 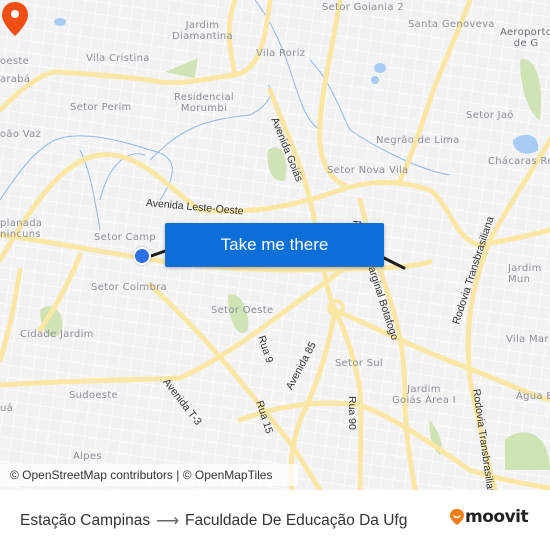 I want to click on neighborhood-label: arabá, so click(x=15, y=79).